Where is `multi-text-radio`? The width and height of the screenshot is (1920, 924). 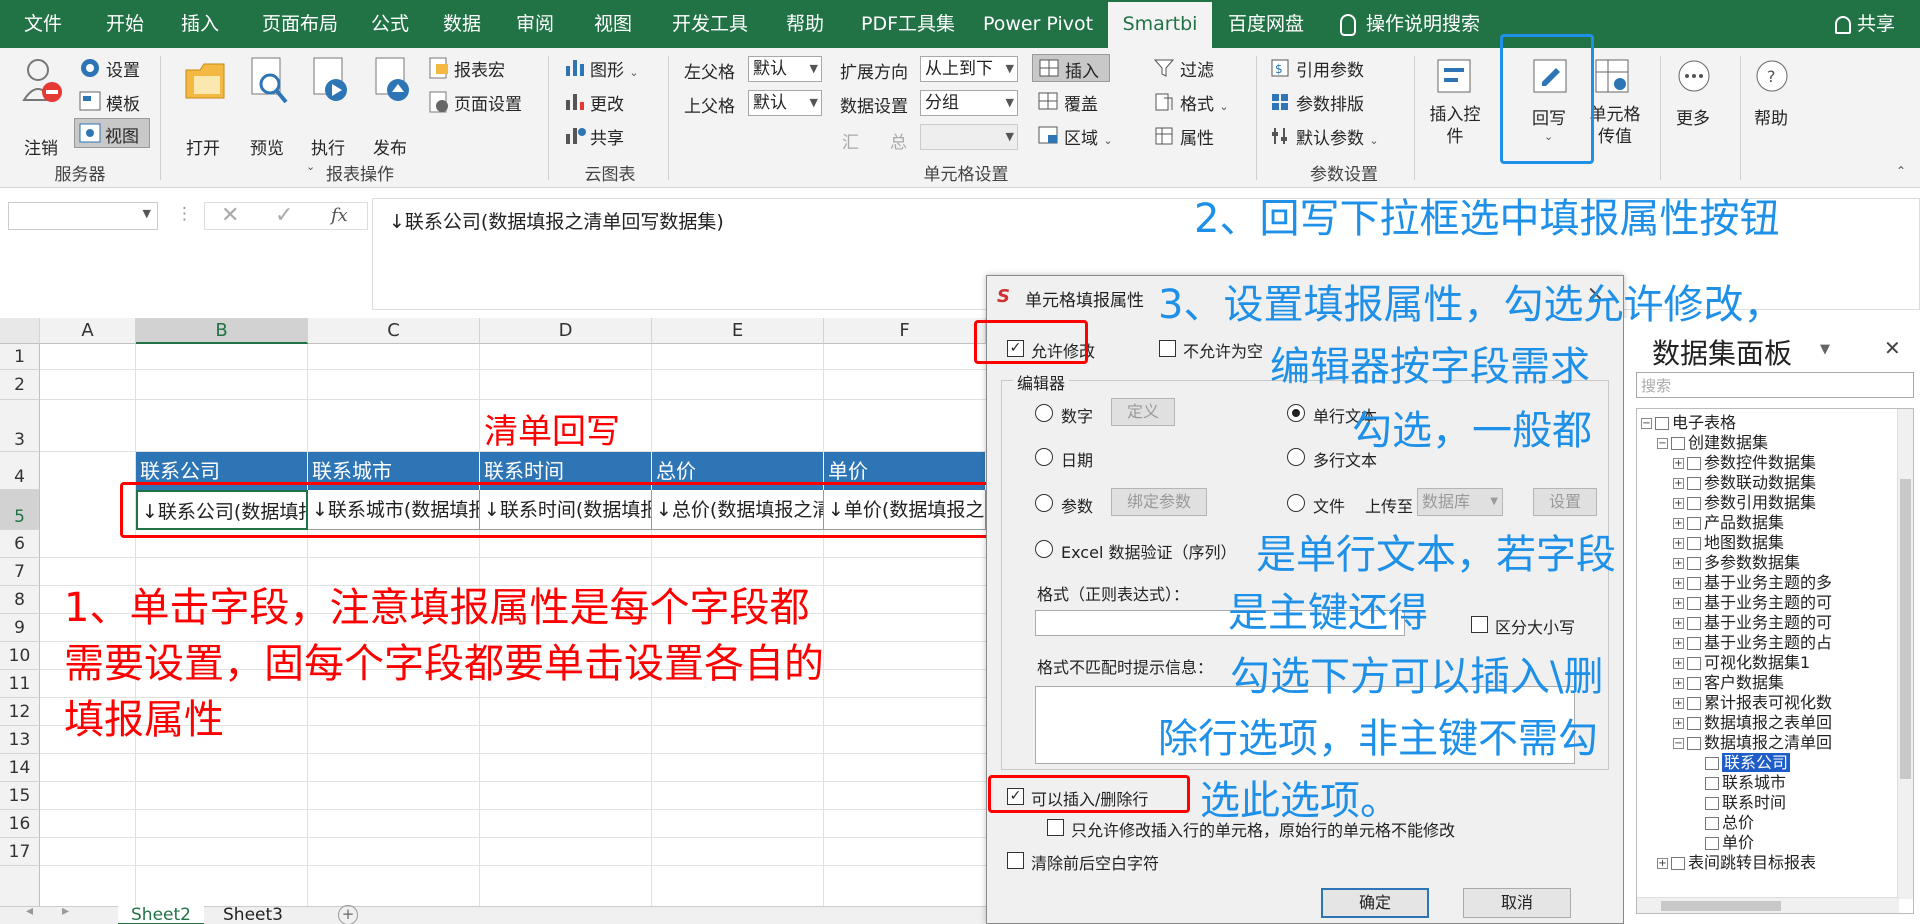 multi-text-radio is located at coordinates (1296, 457).